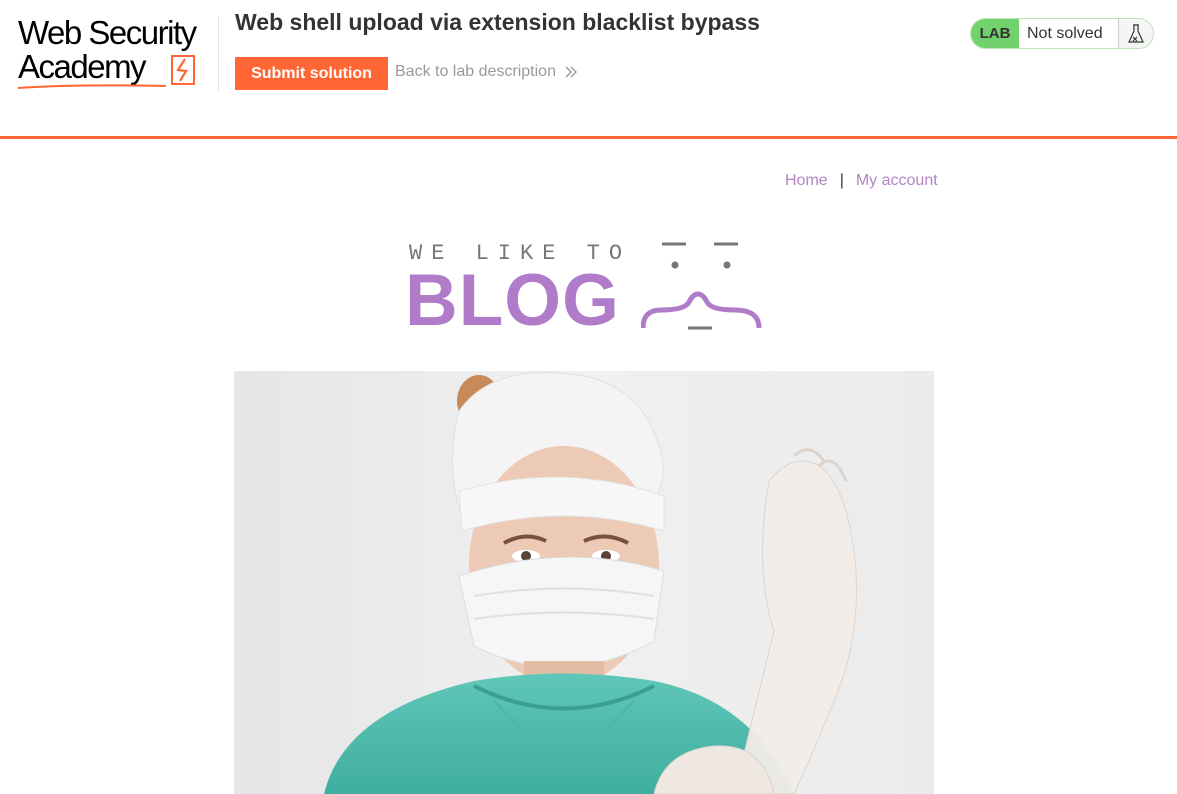 The image size is (1177, 794). I want to click on blog-logo: WE LIKE TO BLOG, so click(585, 288).